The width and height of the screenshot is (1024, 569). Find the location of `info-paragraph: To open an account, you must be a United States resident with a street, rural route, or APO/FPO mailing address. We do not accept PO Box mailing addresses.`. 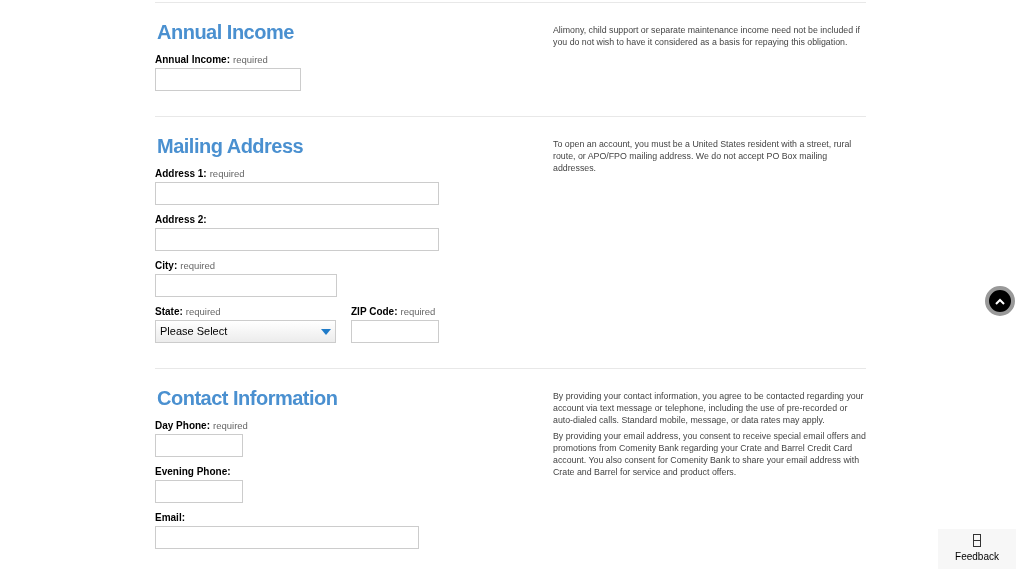

info-paragraph: To open an account, you must be a United States resident with a street, rural route, or APO/FPO mailing address. We do not accept PO Box mailing addresses. is located at coordinates (703, 156).